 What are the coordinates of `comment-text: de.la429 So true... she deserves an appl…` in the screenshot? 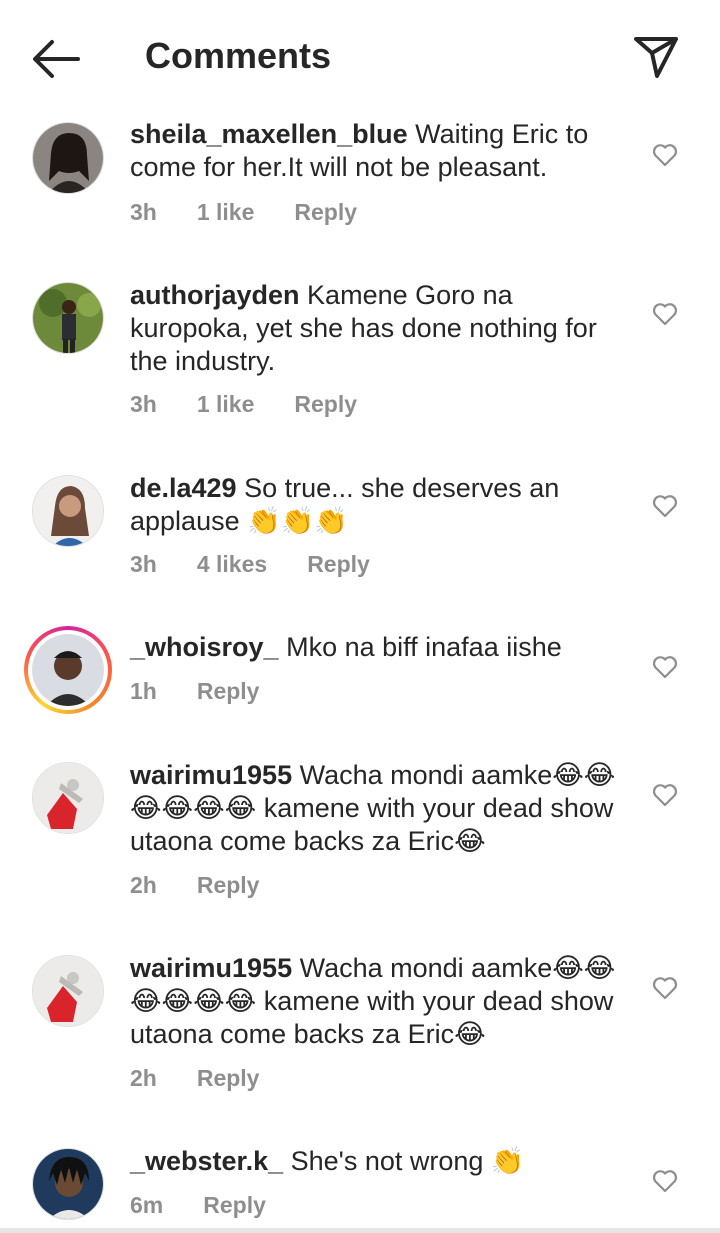 It's located at (380, 505).